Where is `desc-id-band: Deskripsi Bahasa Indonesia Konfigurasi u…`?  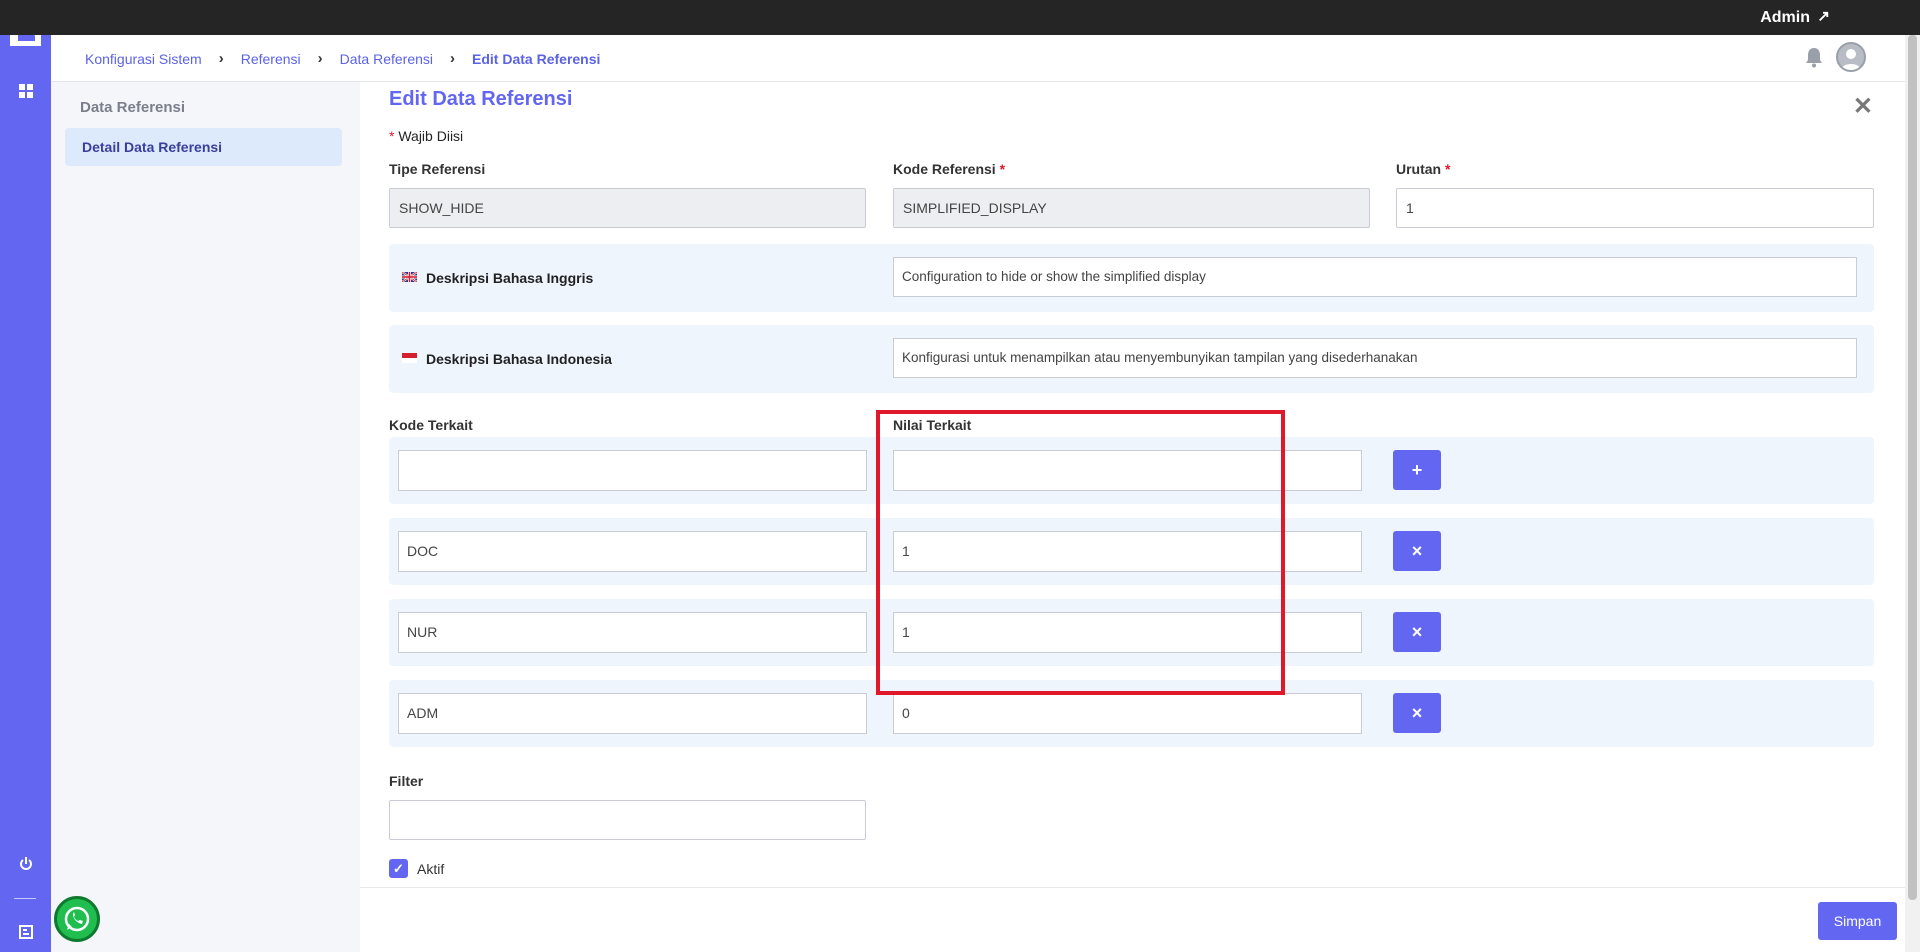 desc-id-band: Deskripsi Bahasa Indonesia Konfigurasi u… is located at coordinates (1131, 359).